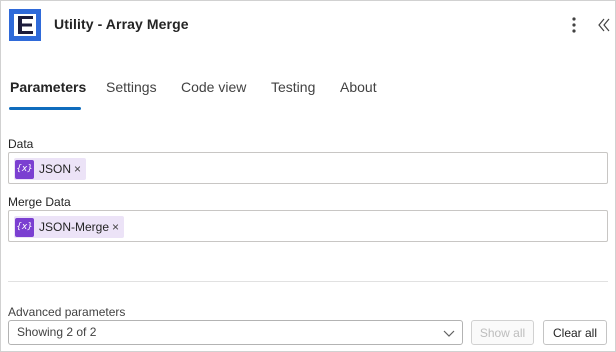 The image size is (616, 352). I want to click on advanced-parameters-label: Advanced parameters, so click(67, 312).